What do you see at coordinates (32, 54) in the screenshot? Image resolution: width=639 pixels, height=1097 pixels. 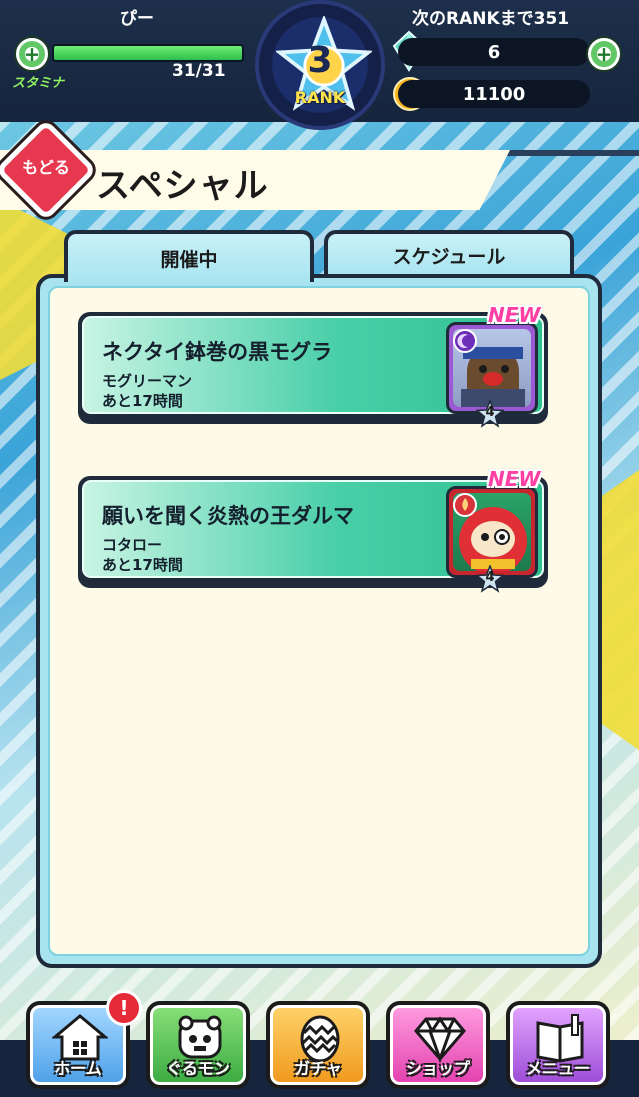 I see `stamina-plus-button: +` at bounding box center [32, 54].